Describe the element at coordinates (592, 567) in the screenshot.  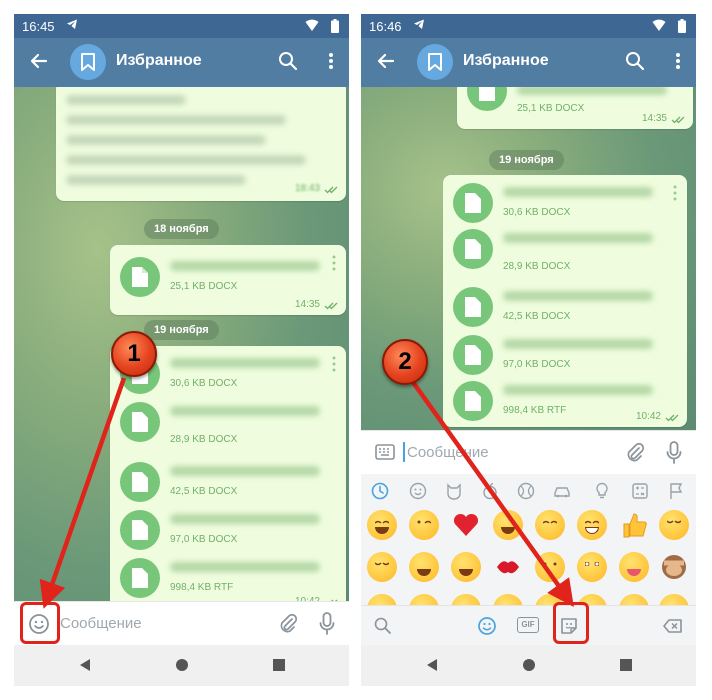
I see `emoji-flushed` at that location.